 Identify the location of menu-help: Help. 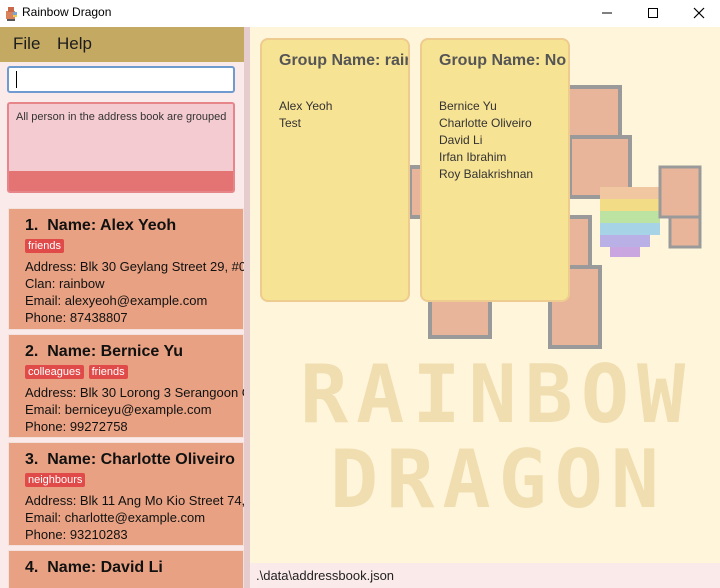
(74, 44).